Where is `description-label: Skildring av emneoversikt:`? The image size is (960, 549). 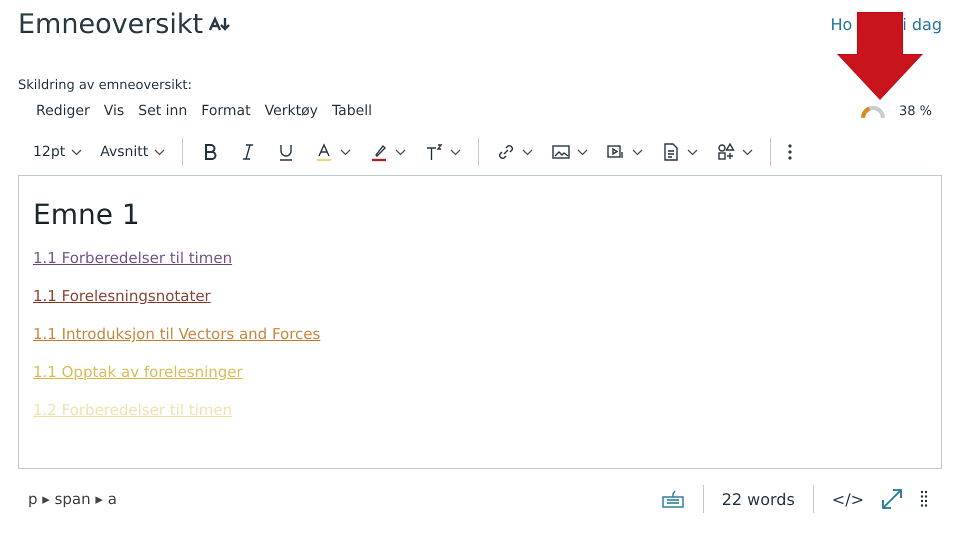
description-label: Skildring av emneoversikt: is located at coordinates (105, 85).